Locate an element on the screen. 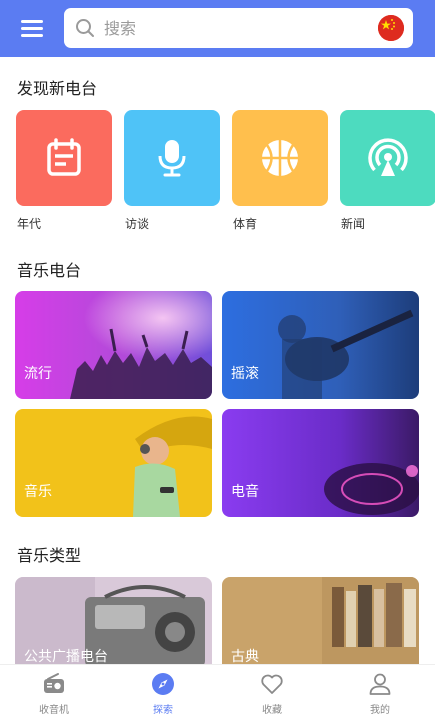  genre-card-public-radio: 公共广播电台 is located at coordinates (113, 620).